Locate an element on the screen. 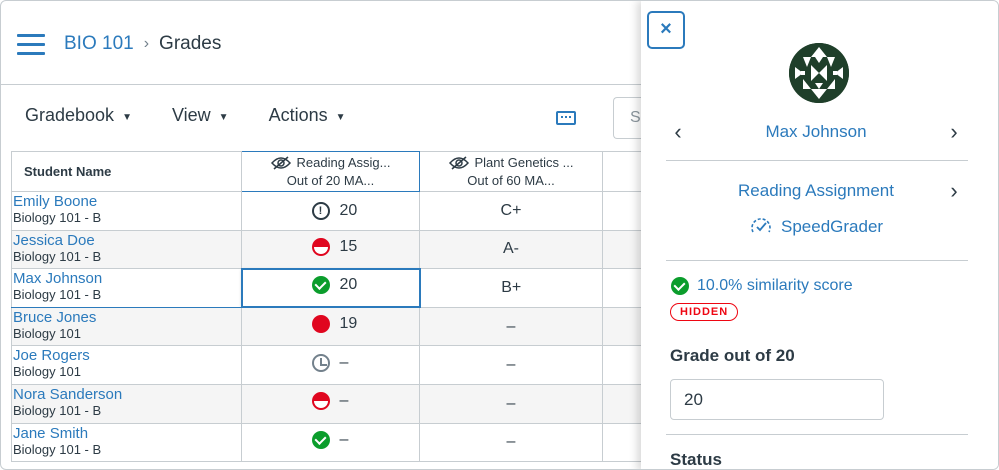 This screenshot has width=999, height=470. student-name-link: Emily Boone is located at coordinates (127, 202).